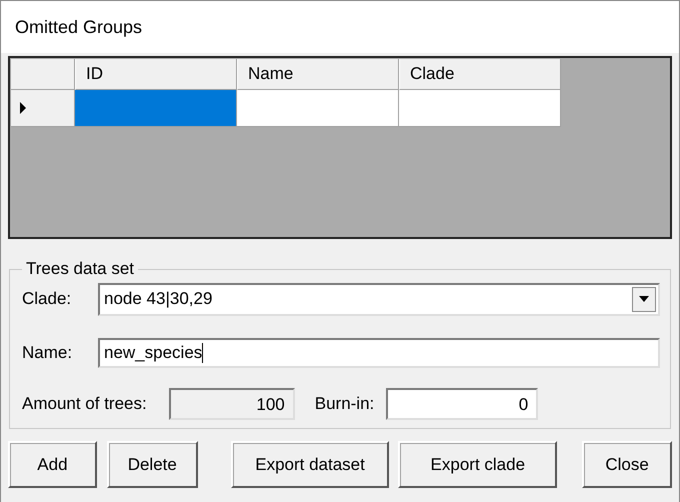 Image resolution: width=680 pixels, height=502 pixels. Describe the element at coordinates (43, 74) in the screenshot. I see `corner-header` at that location.